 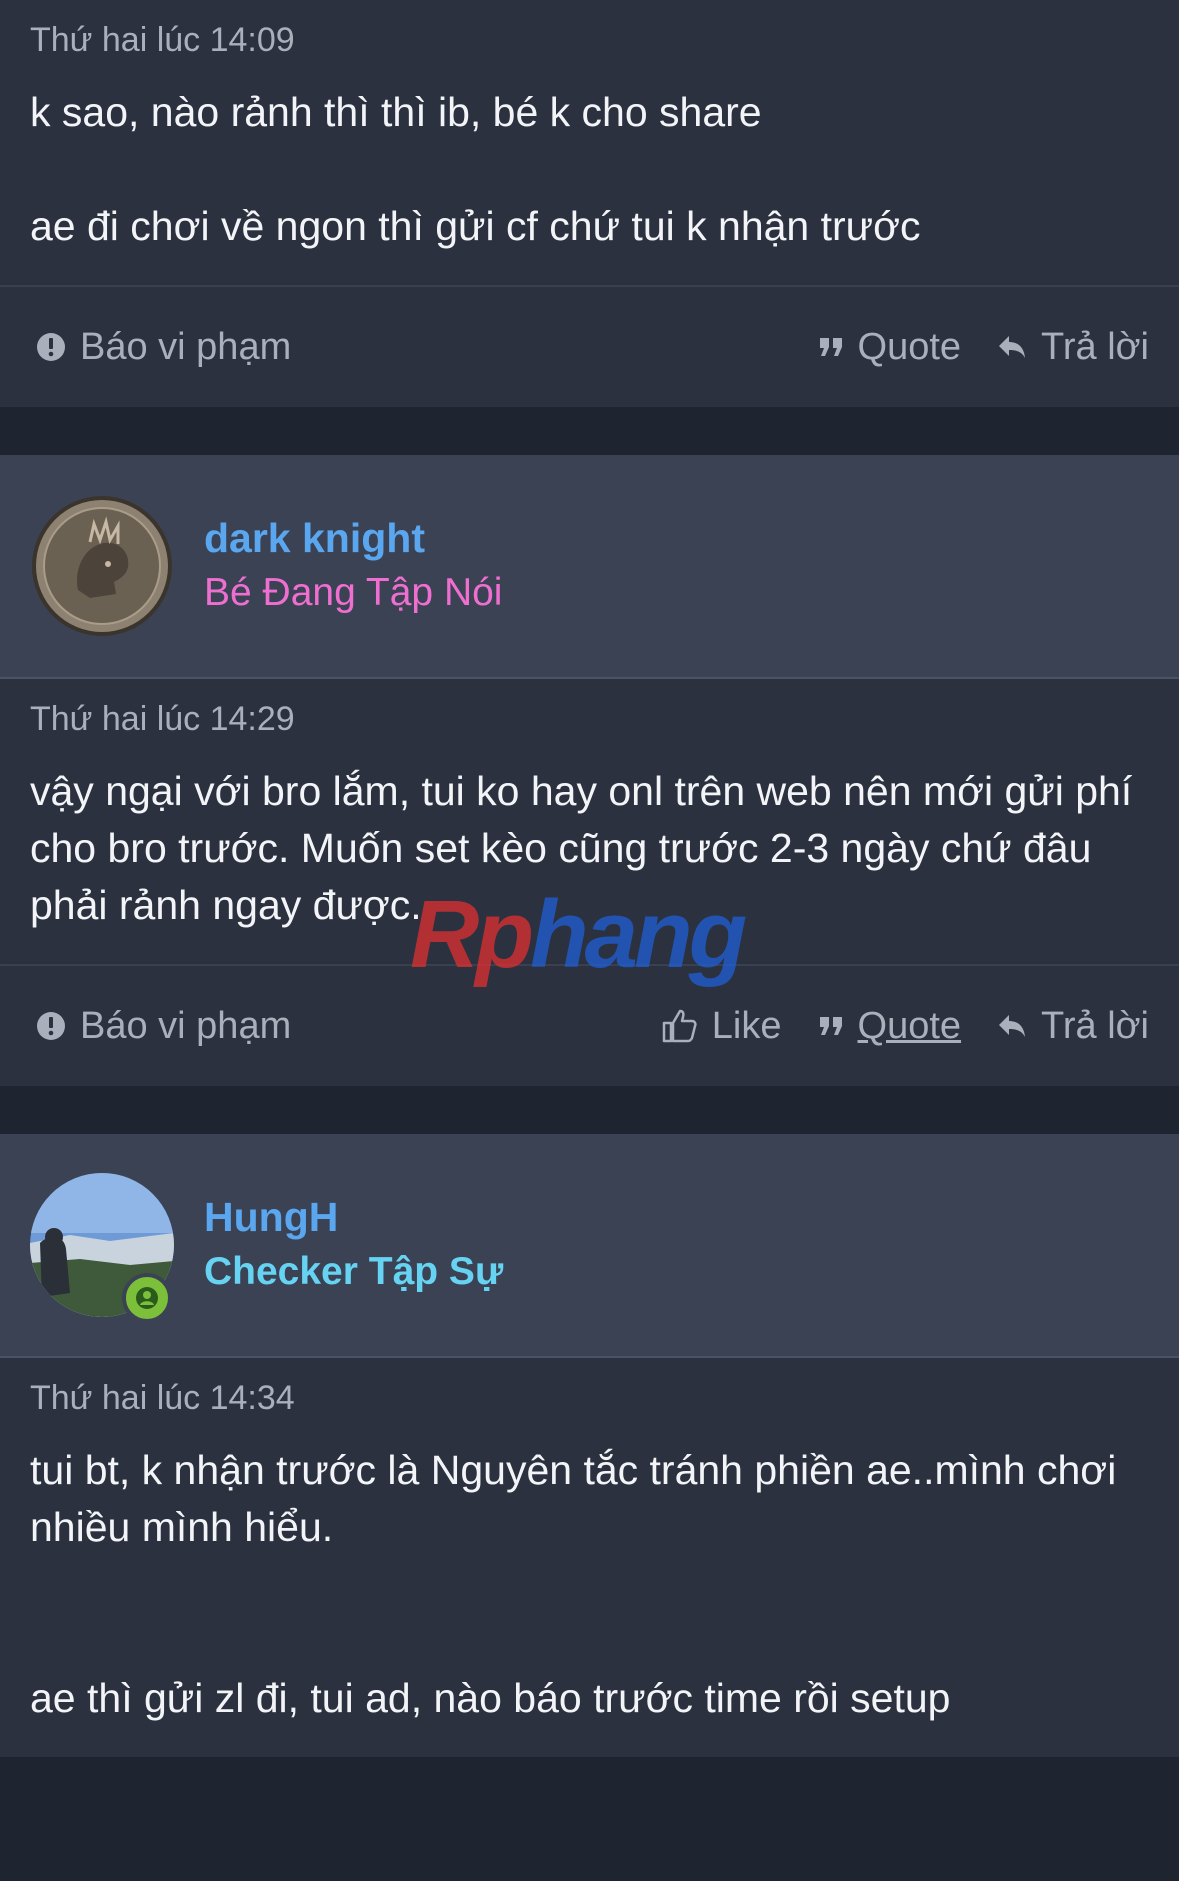 What do you see at coordinates (589, 347) in the screenshot?
I see `post-actions: Báo vi phạm Quote Trả lời` at bounding box center [589, 347].